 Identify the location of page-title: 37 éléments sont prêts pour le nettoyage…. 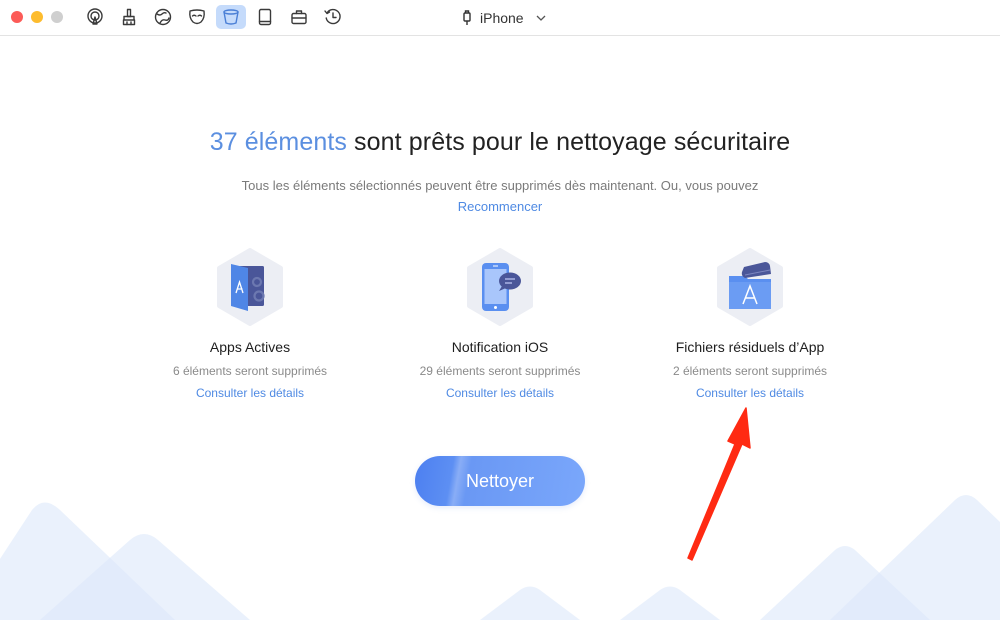
(500, 142).